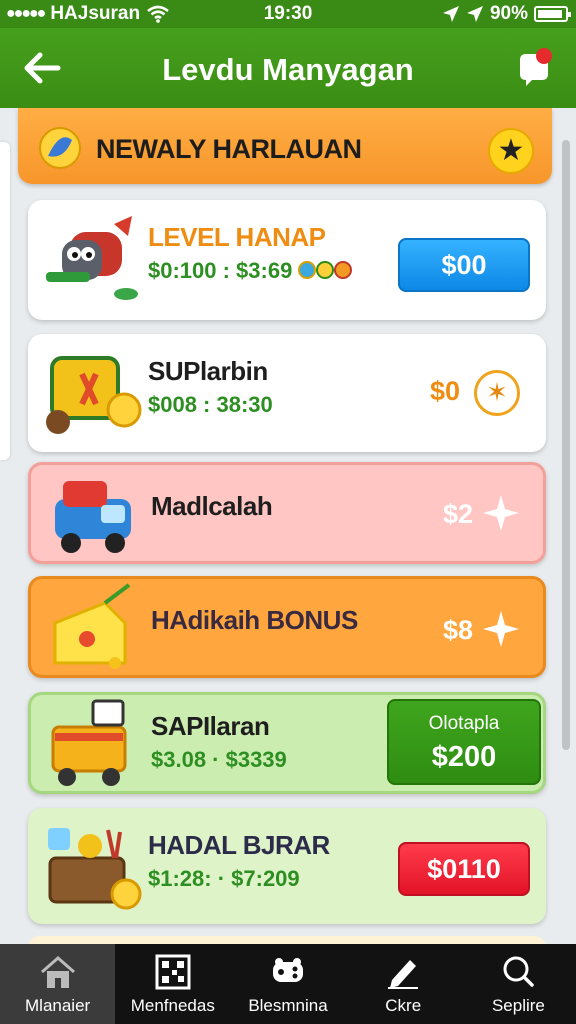 Image resolution: width=576 pixels, height=1024 pixels. I want to click on list-item: Madlcalah $2, so click(287, 513).